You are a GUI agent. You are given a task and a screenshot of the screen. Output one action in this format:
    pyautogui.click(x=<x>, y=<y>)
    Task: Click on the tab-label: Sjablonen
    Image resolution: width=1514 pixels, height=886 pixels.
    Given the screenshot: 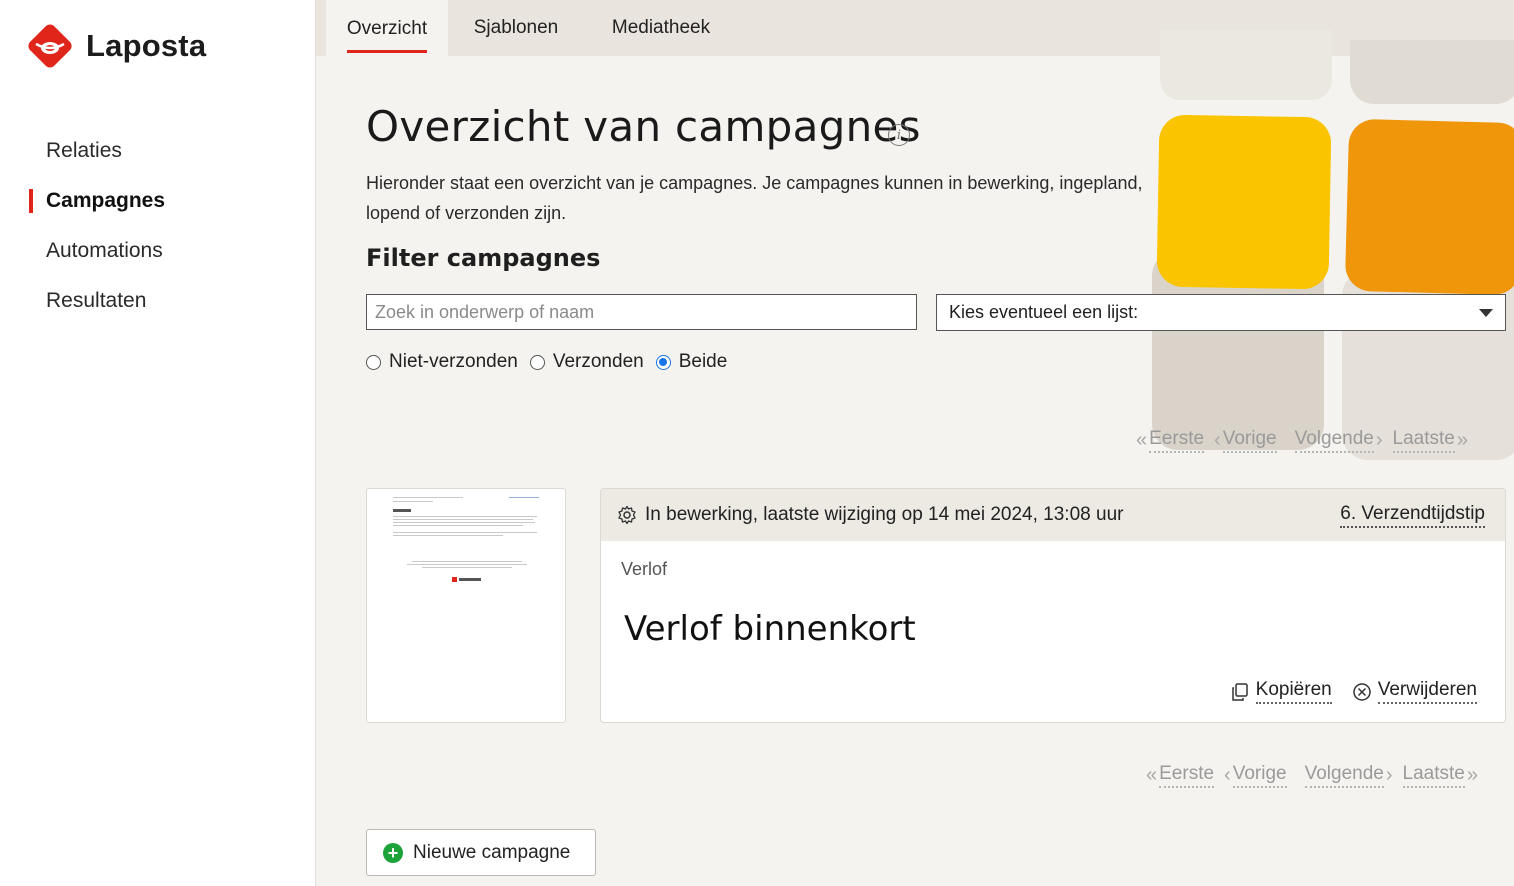 What is the action you would take?
    pyautogui.click(x=516, y=27)
    